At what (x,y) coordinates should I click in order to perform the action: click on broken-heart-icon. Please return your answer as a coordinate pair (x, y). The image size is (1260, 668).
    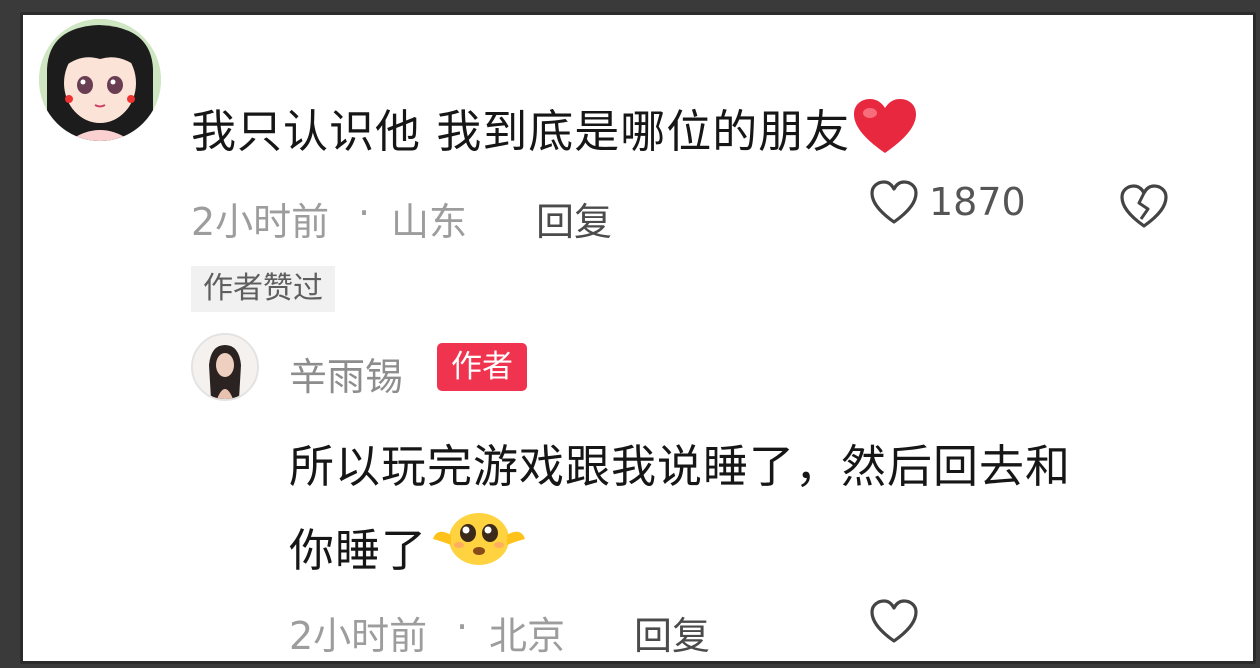
    Looking at the image, I should click on (1144, 206).